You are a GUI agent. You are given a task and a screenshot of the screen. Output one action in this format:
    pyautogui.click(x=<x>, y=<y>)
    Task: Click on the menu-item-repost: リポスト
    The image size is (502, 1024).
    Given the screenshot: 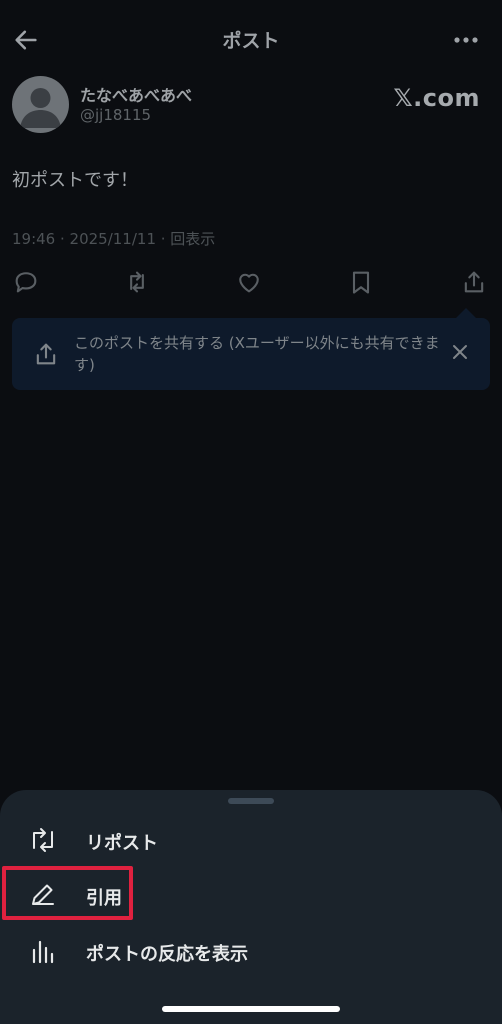 What is the action you would take?
    pyautogui.click(x=251, y=840)
    